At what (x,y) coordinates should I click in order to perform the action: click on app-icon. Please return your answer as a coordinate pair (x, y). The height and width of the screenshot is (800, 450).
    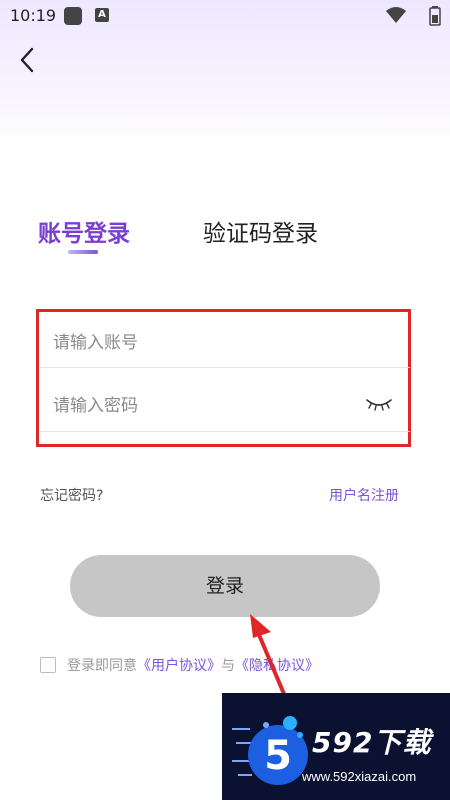
    Looking at the image, I should click on (73, 16).